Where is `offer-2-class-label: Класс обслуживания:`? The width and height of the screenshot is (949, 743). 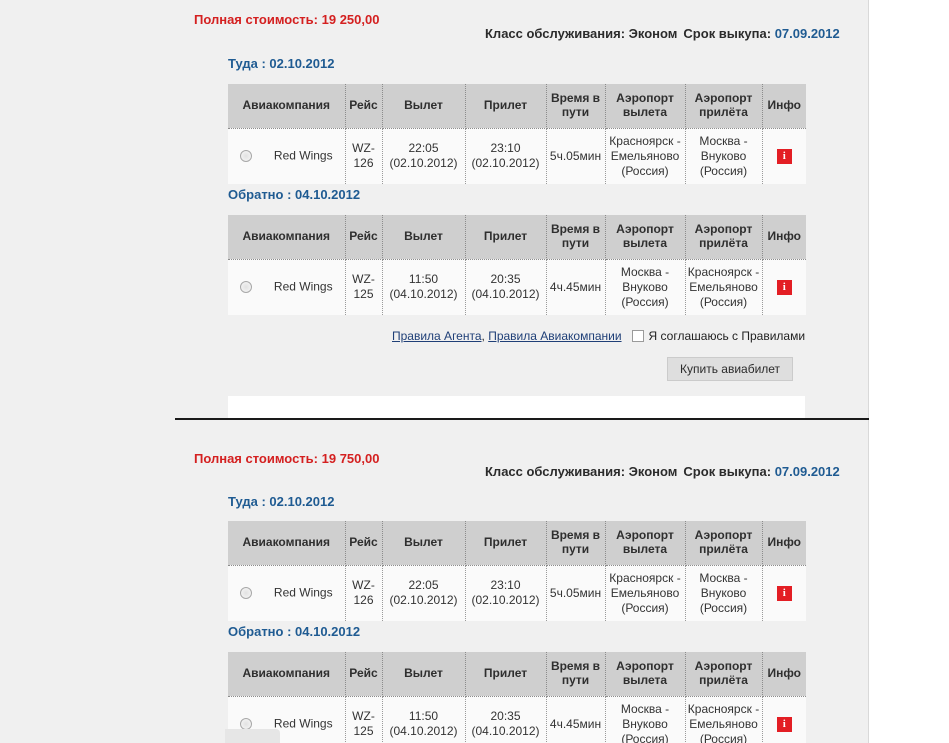 offer-2-class-label: Класс обслуживания: is located at coordinates (555, 471).